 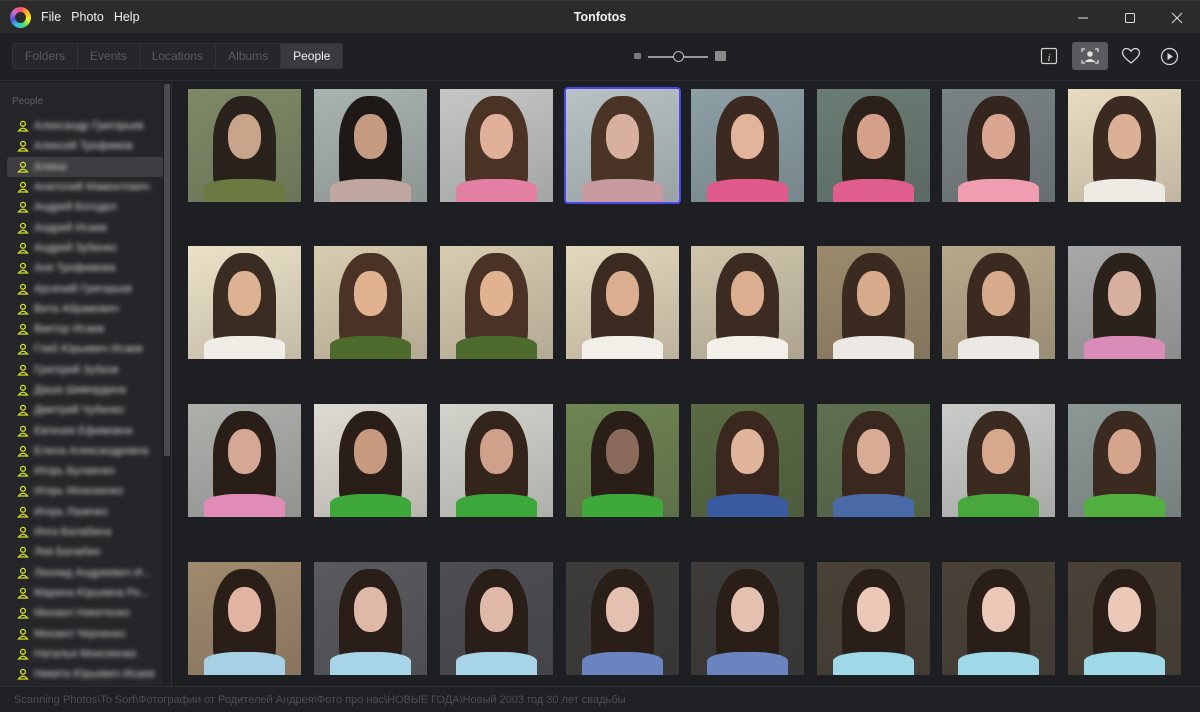 What do you see at coordinates (312, 56) in the screenshot?
I see `tab-people: People` at bounding box center [312, 56].